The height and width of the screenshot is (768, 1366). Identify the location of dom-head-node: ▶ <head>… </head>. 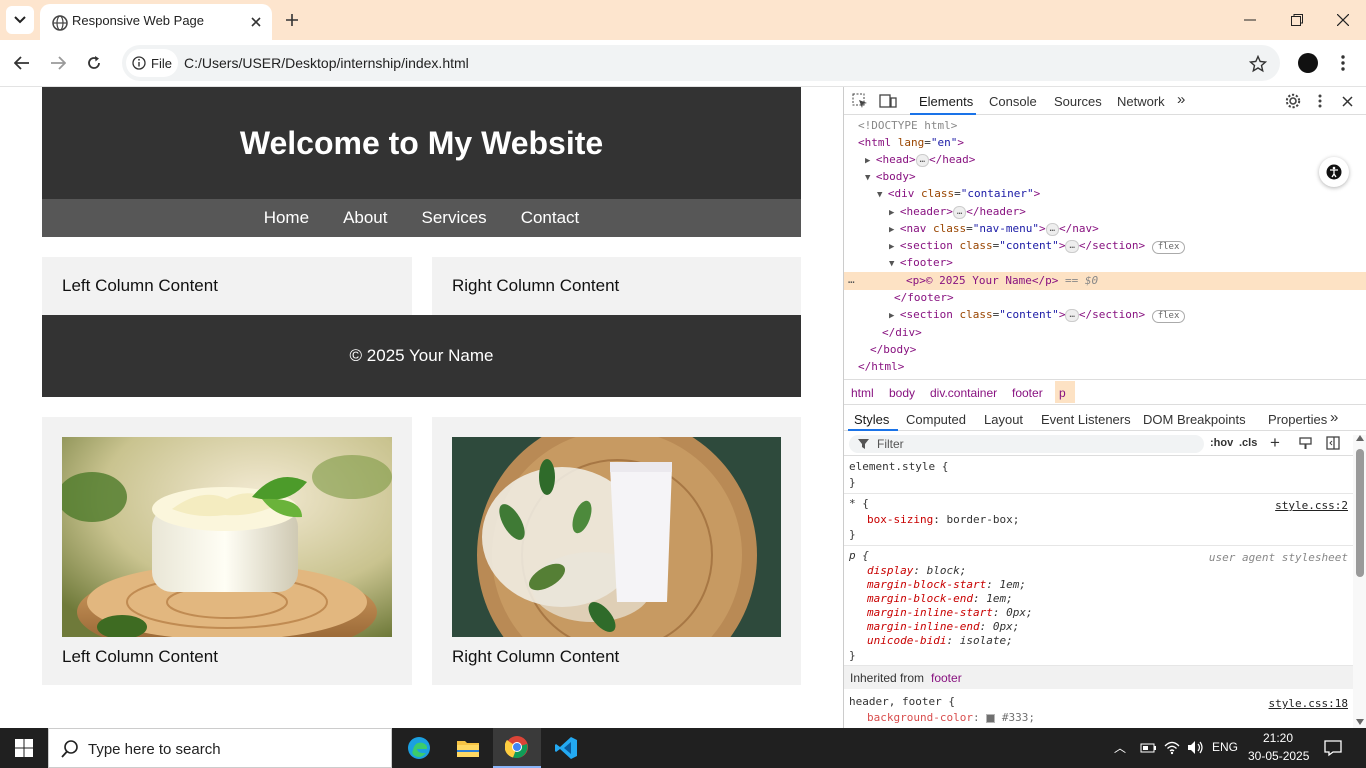
(920, 160).